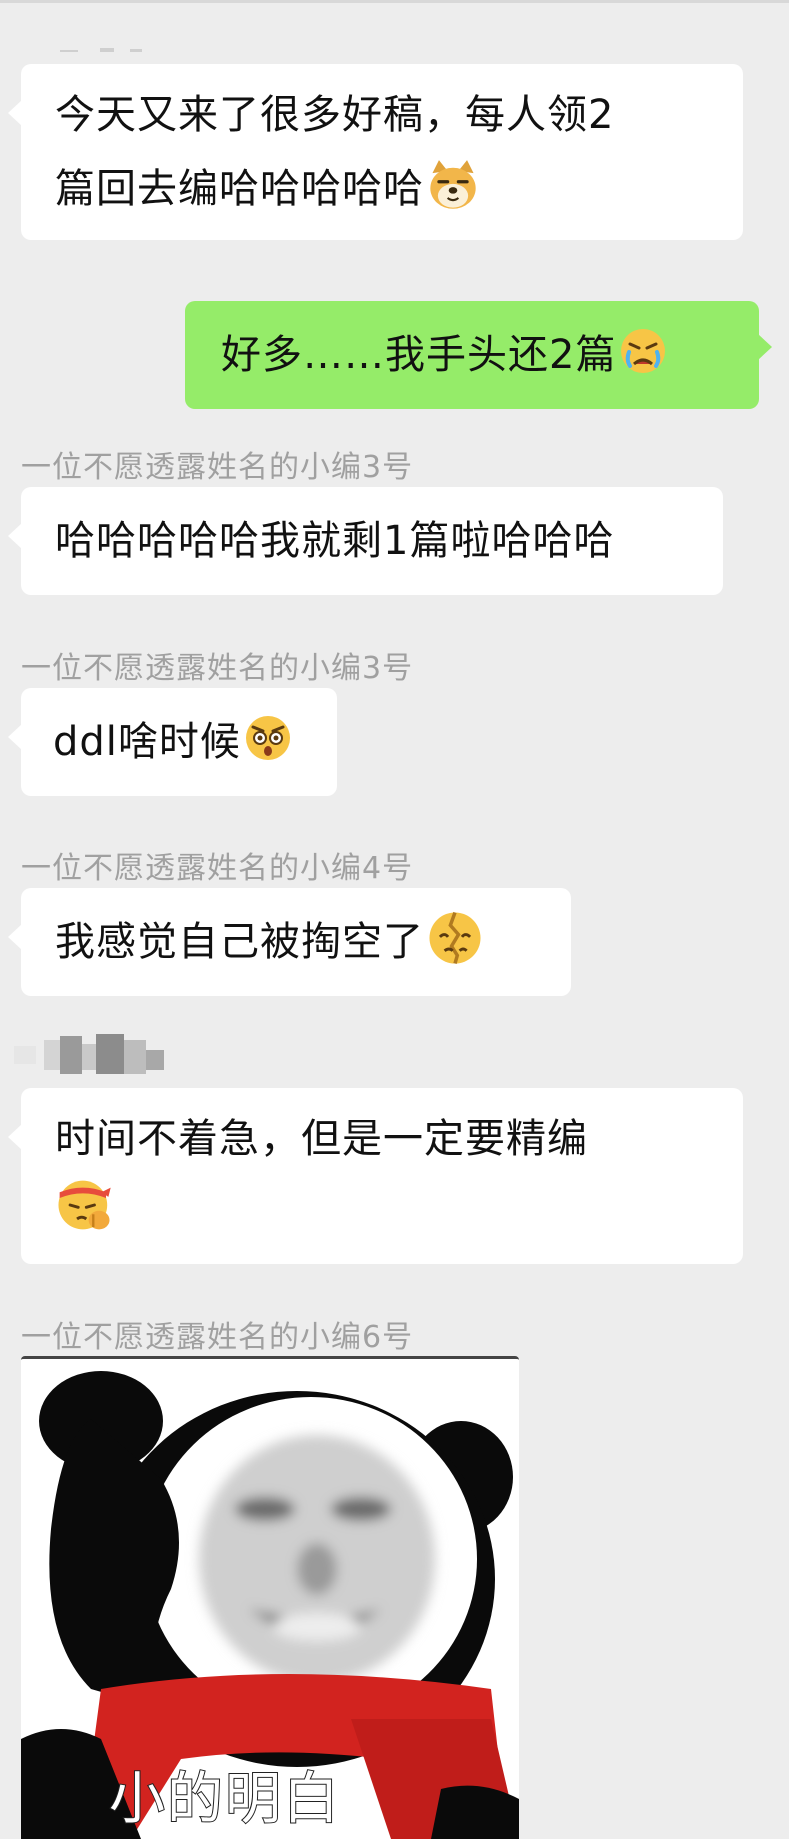 The image size is (789, 1839). I want to click on message-text-line-2-text: 篇回去编哈哈哈哈哈, so click(239, 189).